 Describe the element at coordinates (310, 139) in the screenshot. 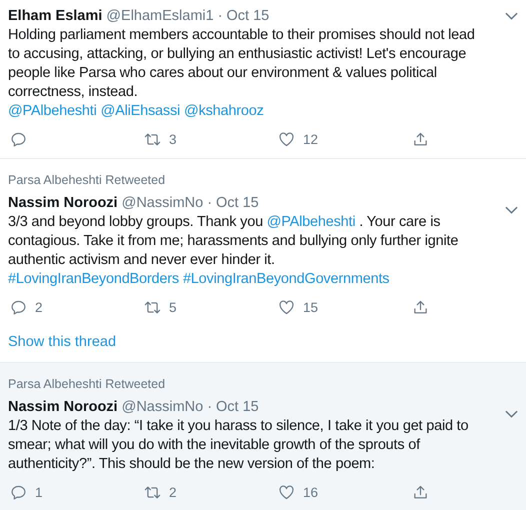

I see `like-count: 12` at that location.